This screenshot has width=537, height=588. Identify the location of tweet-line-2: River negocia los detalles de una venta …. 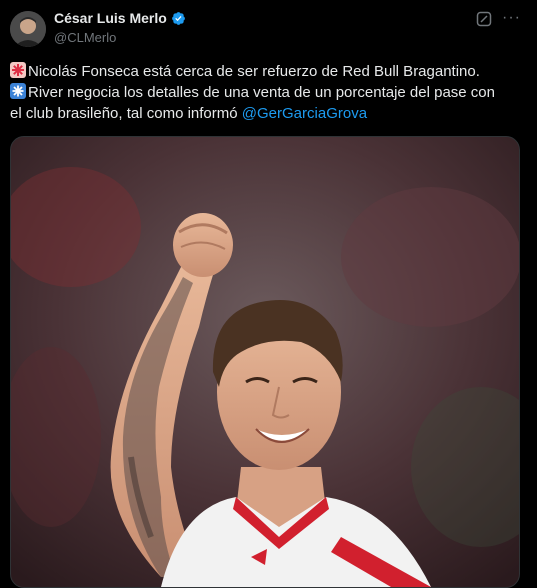
(267, 92).